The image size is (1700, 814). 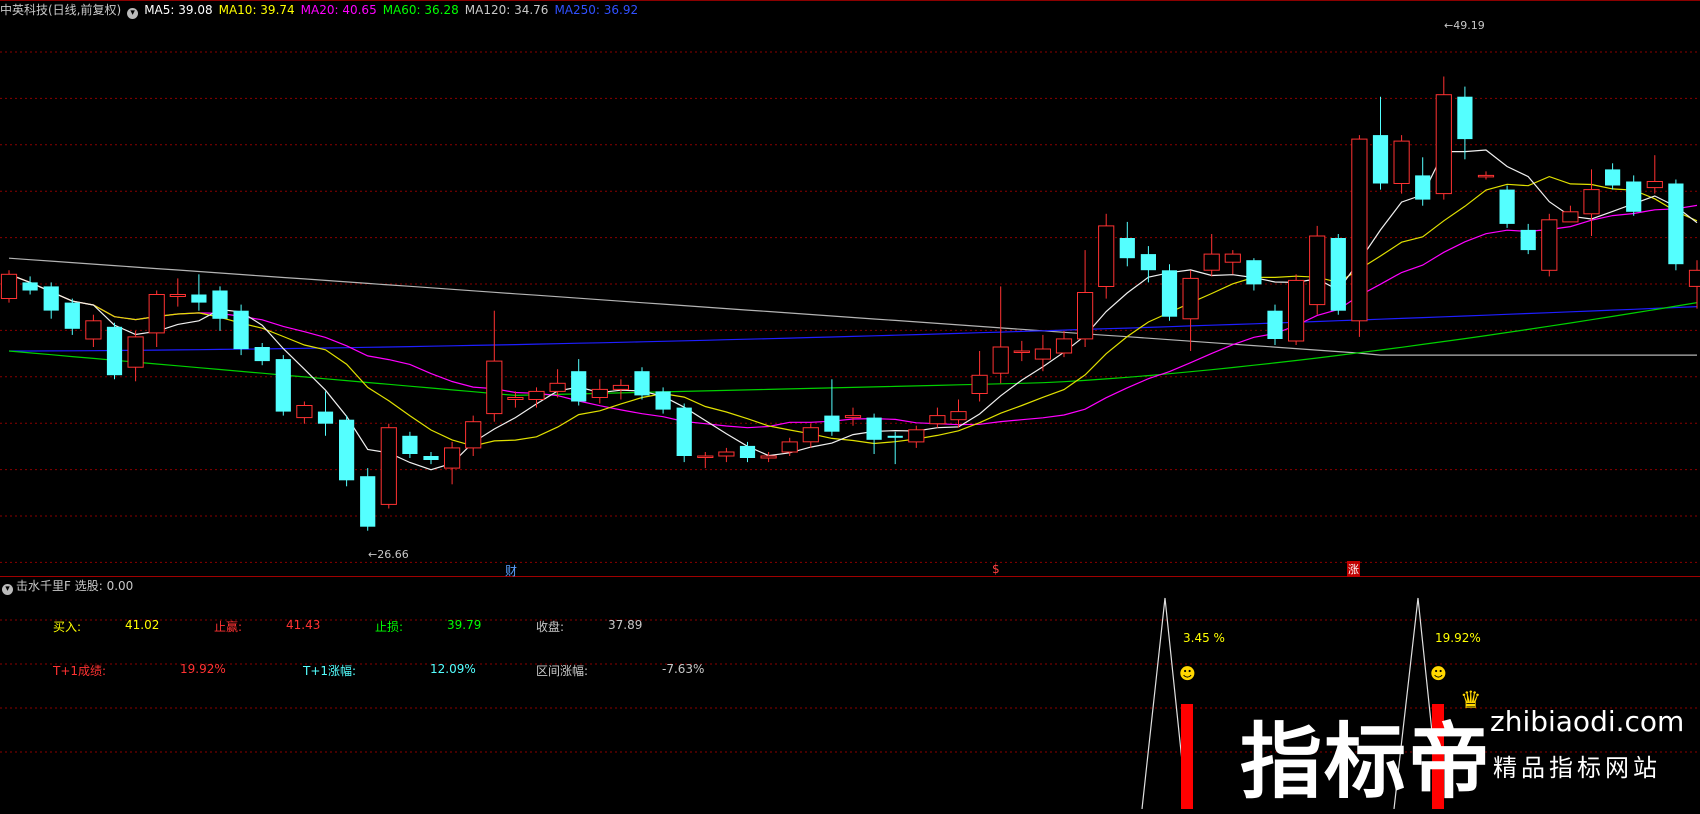 What do you see at coordinates (104, 586) in the screenshot?
I see `indicator-select-value: 选股: 0.00` at bounding box center [104, 586].